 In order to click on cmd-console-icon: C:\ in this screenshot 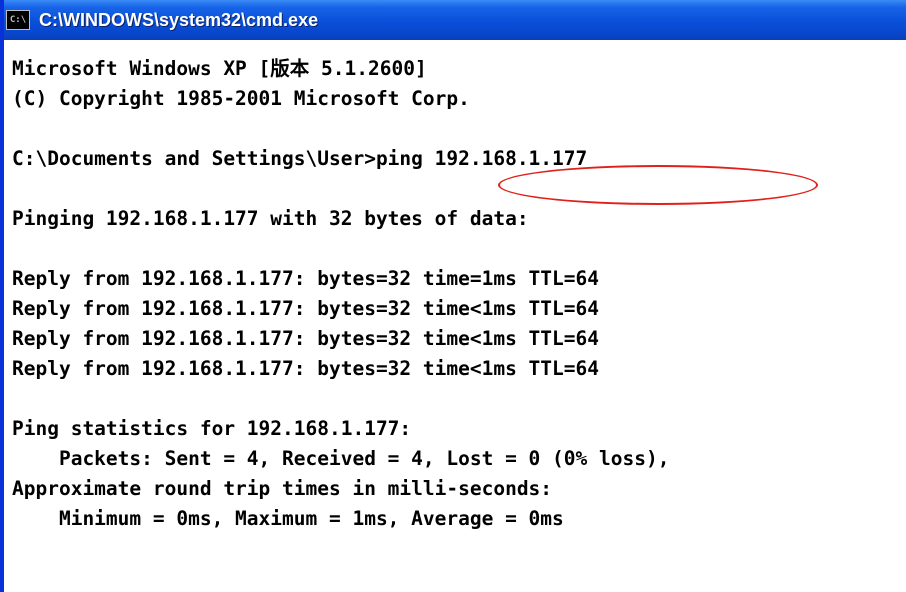, I will do `click(18, 20)`.